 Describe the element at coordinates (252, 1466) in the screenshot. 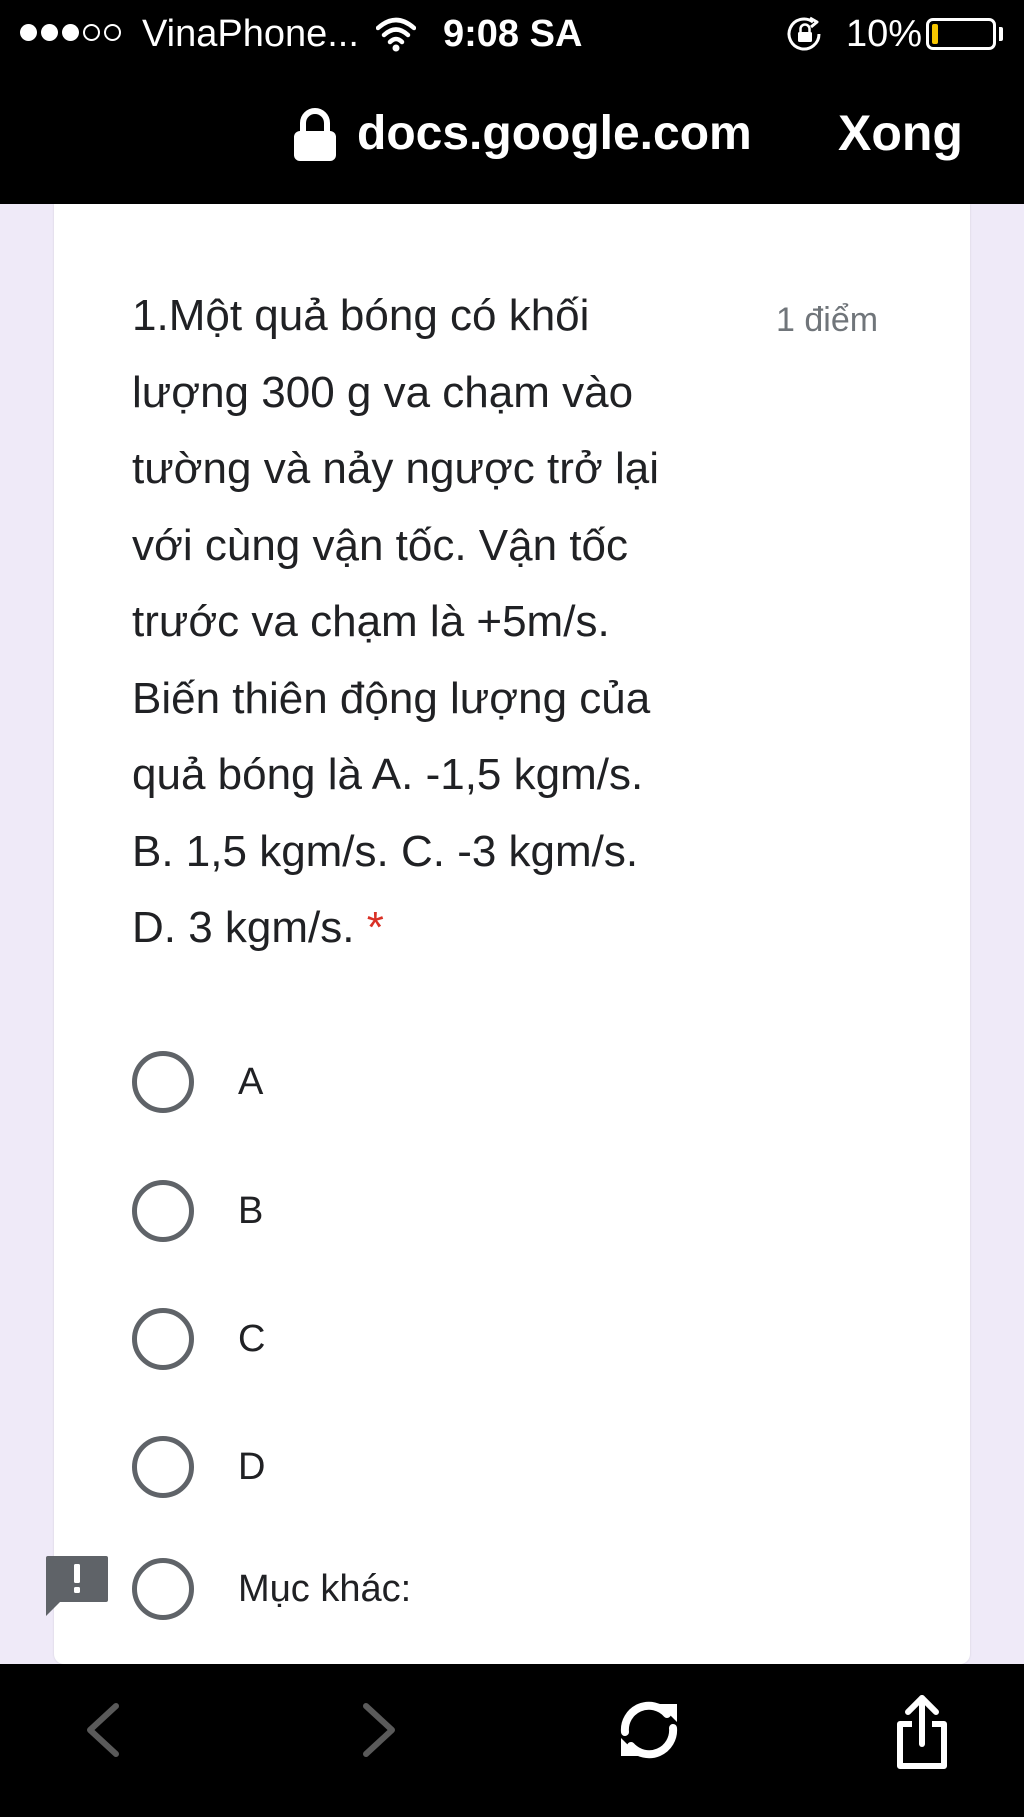

I see `option-label: D` at that location.